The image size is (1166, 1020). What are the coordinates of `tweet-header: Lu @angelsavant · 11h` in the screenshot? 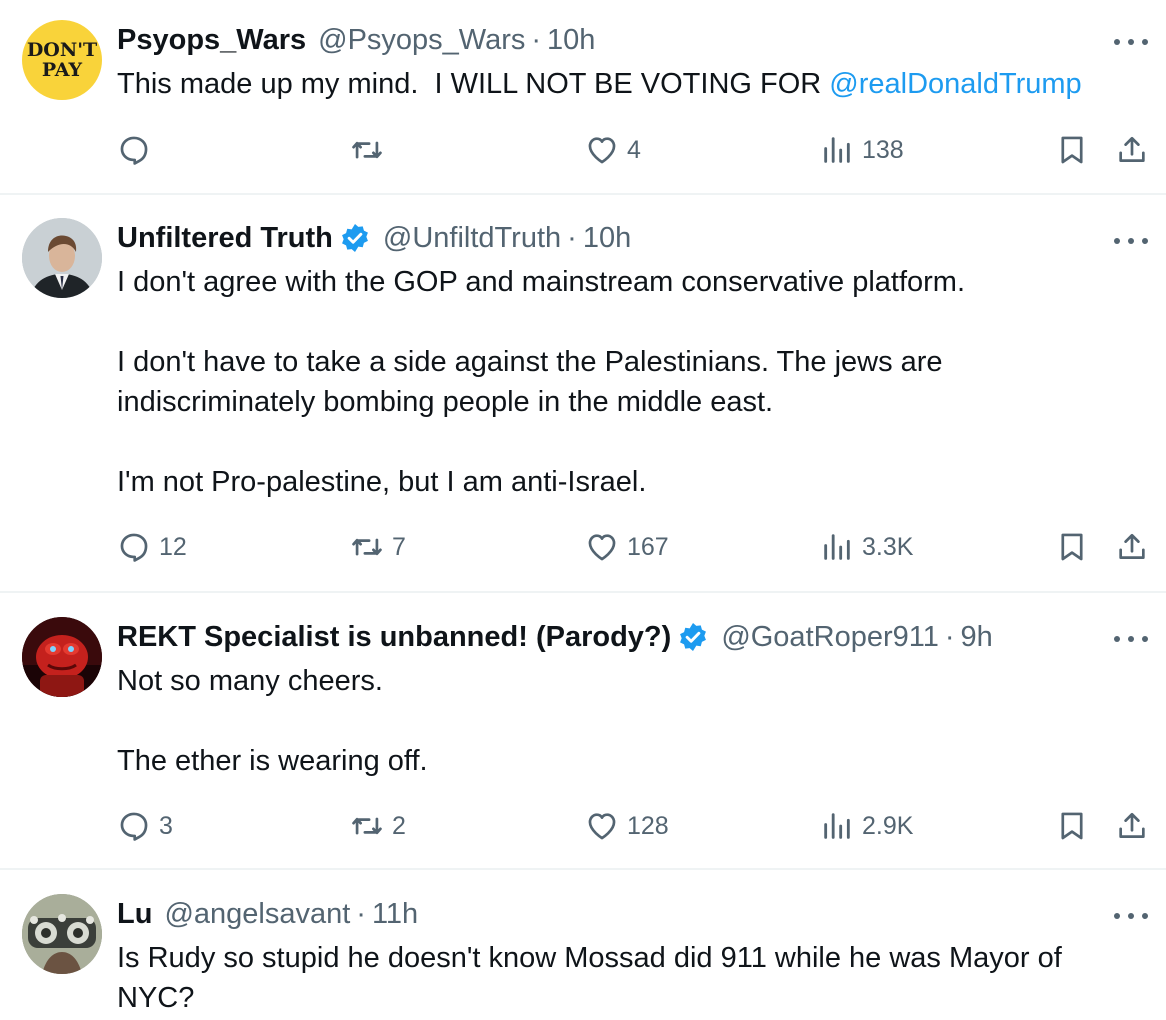 It's located at (267, 914).